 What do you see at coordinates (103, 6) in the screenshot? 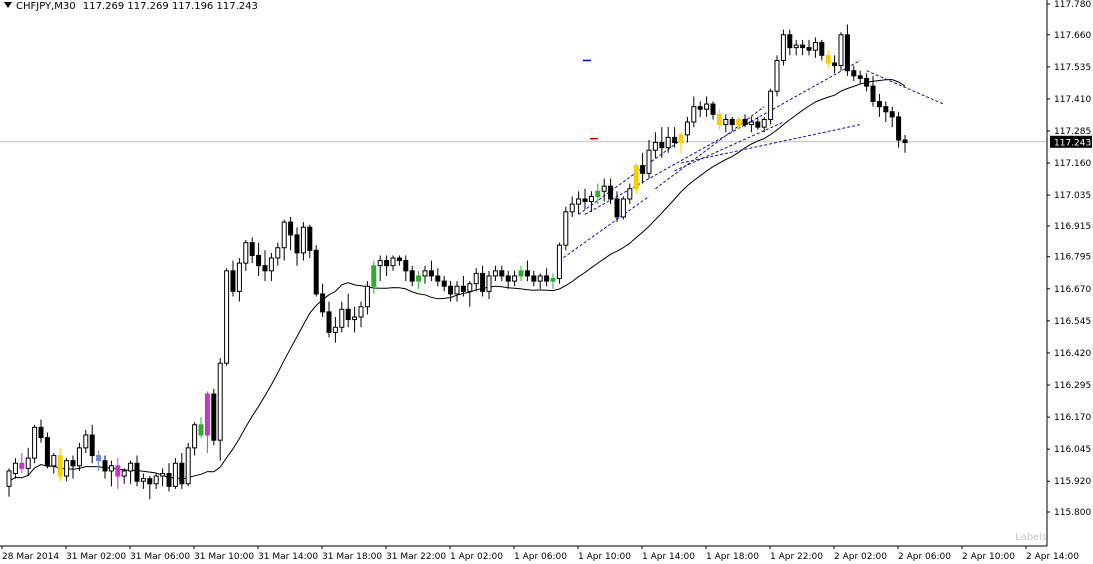
I see `header-open: 117.269` at bounding box center [103, 6].